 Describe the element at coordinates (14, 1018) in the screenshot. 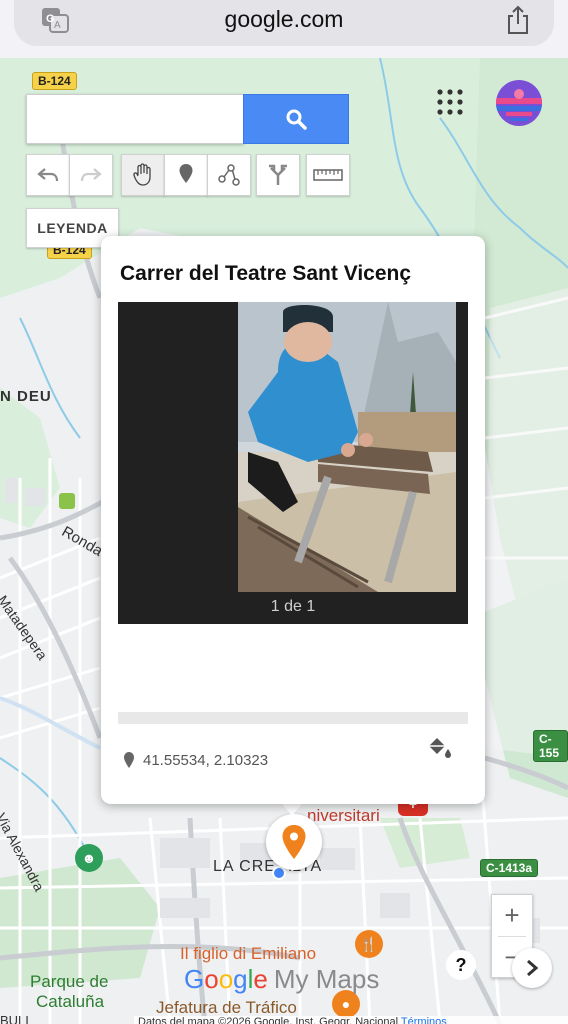

I see `map-label-bul: BULI` at that location.